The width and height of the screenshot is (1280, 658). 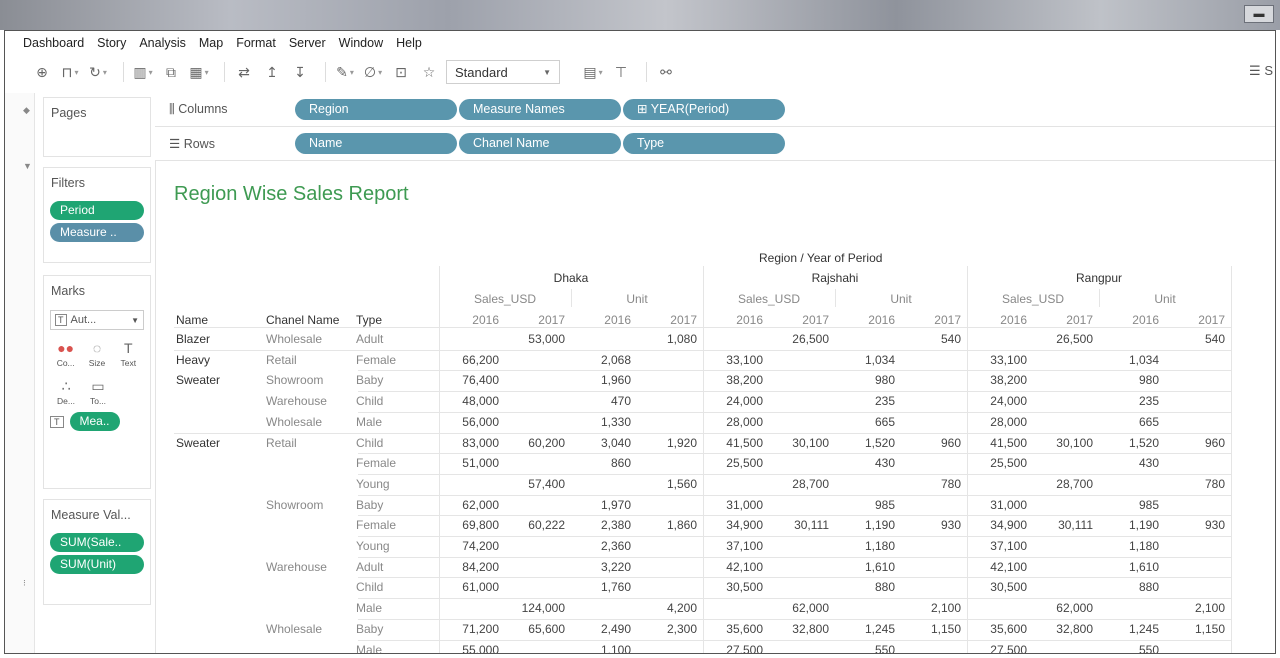 What do you see at coordinates (53, 43) in the screenshot?
I see `menu-dashboard: Dashboard` at bounding box center [53, 43].